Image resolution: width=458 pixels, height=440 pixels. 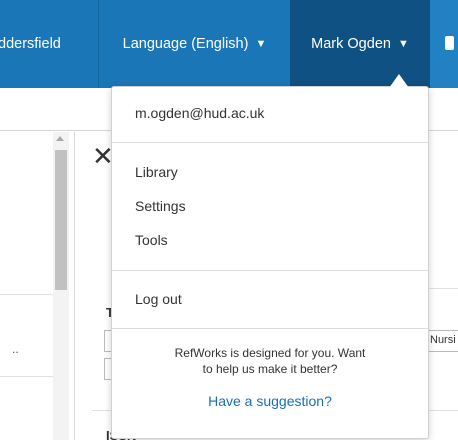 What do you see at coordinates (151, 240) in the screenshot?
I see `menu-item-tools: Tools` at bounding box center [151, 240].